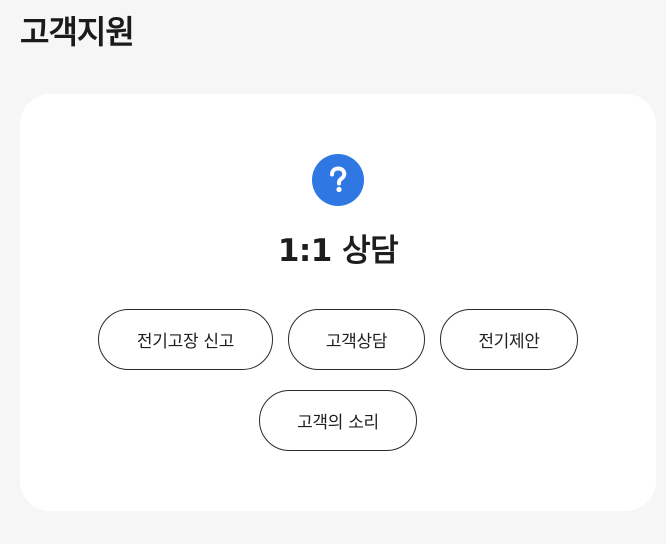  What do you see at coordinates (509, 339) in the screenshot?
I see `suggestion-button: 전기제안` at bounding box center [509, 339].